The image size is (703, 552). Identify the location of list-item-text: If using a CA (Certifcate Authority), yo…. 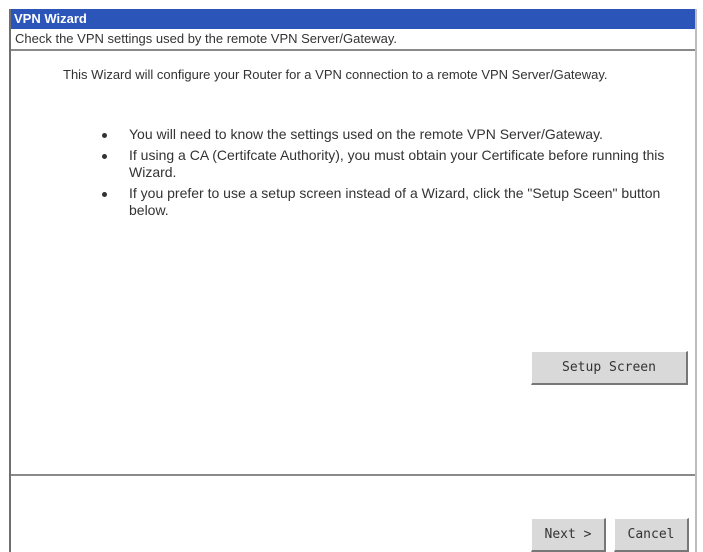
(397, 163).